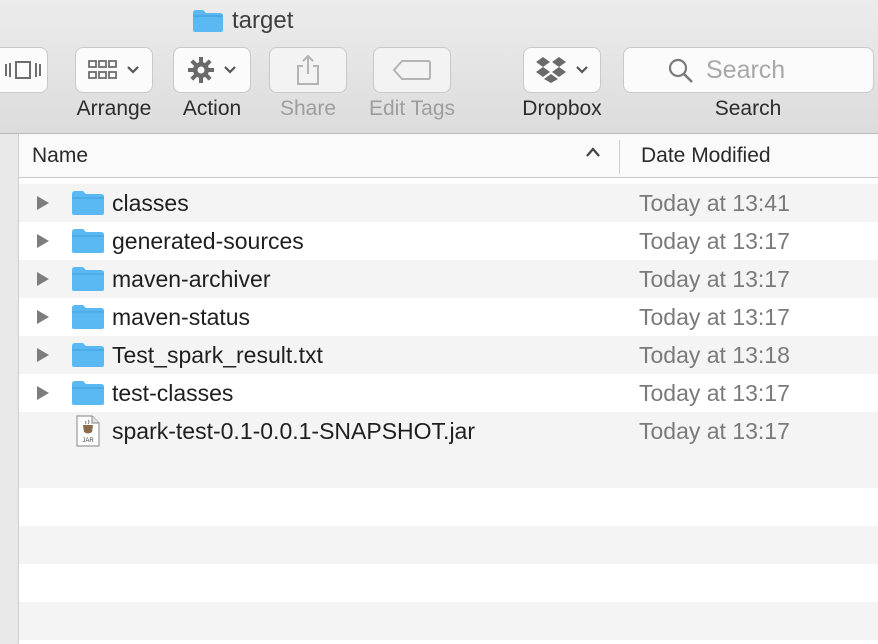 The width and height of the screenshot is (878, 644). I want to click on file-name: generated-sources, so click(208, 241).